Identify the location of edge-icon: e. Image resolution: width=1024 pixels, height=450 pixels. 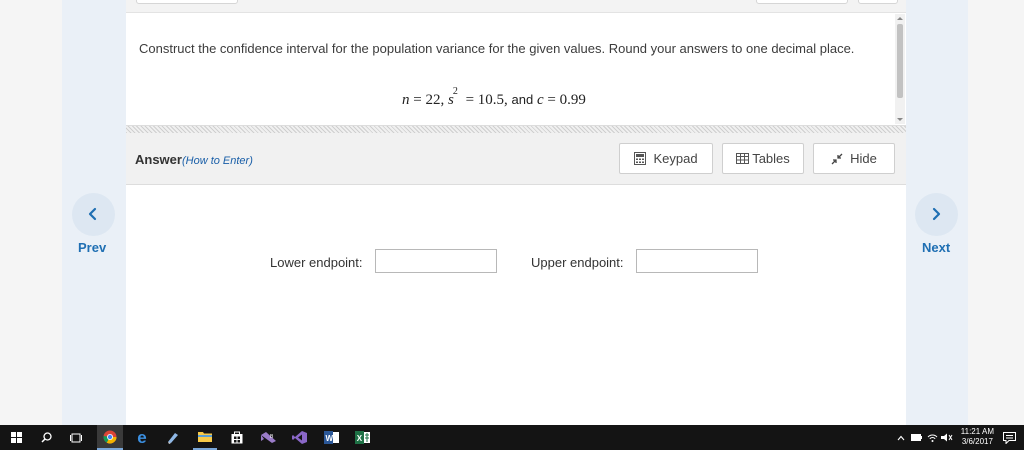
(142, 437).